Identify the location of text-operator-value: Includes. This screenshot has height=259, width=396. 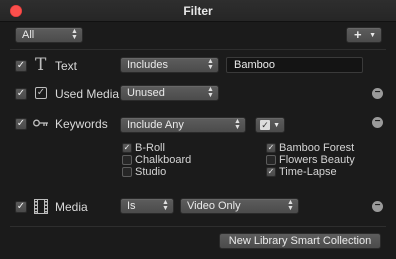
(147, 65).